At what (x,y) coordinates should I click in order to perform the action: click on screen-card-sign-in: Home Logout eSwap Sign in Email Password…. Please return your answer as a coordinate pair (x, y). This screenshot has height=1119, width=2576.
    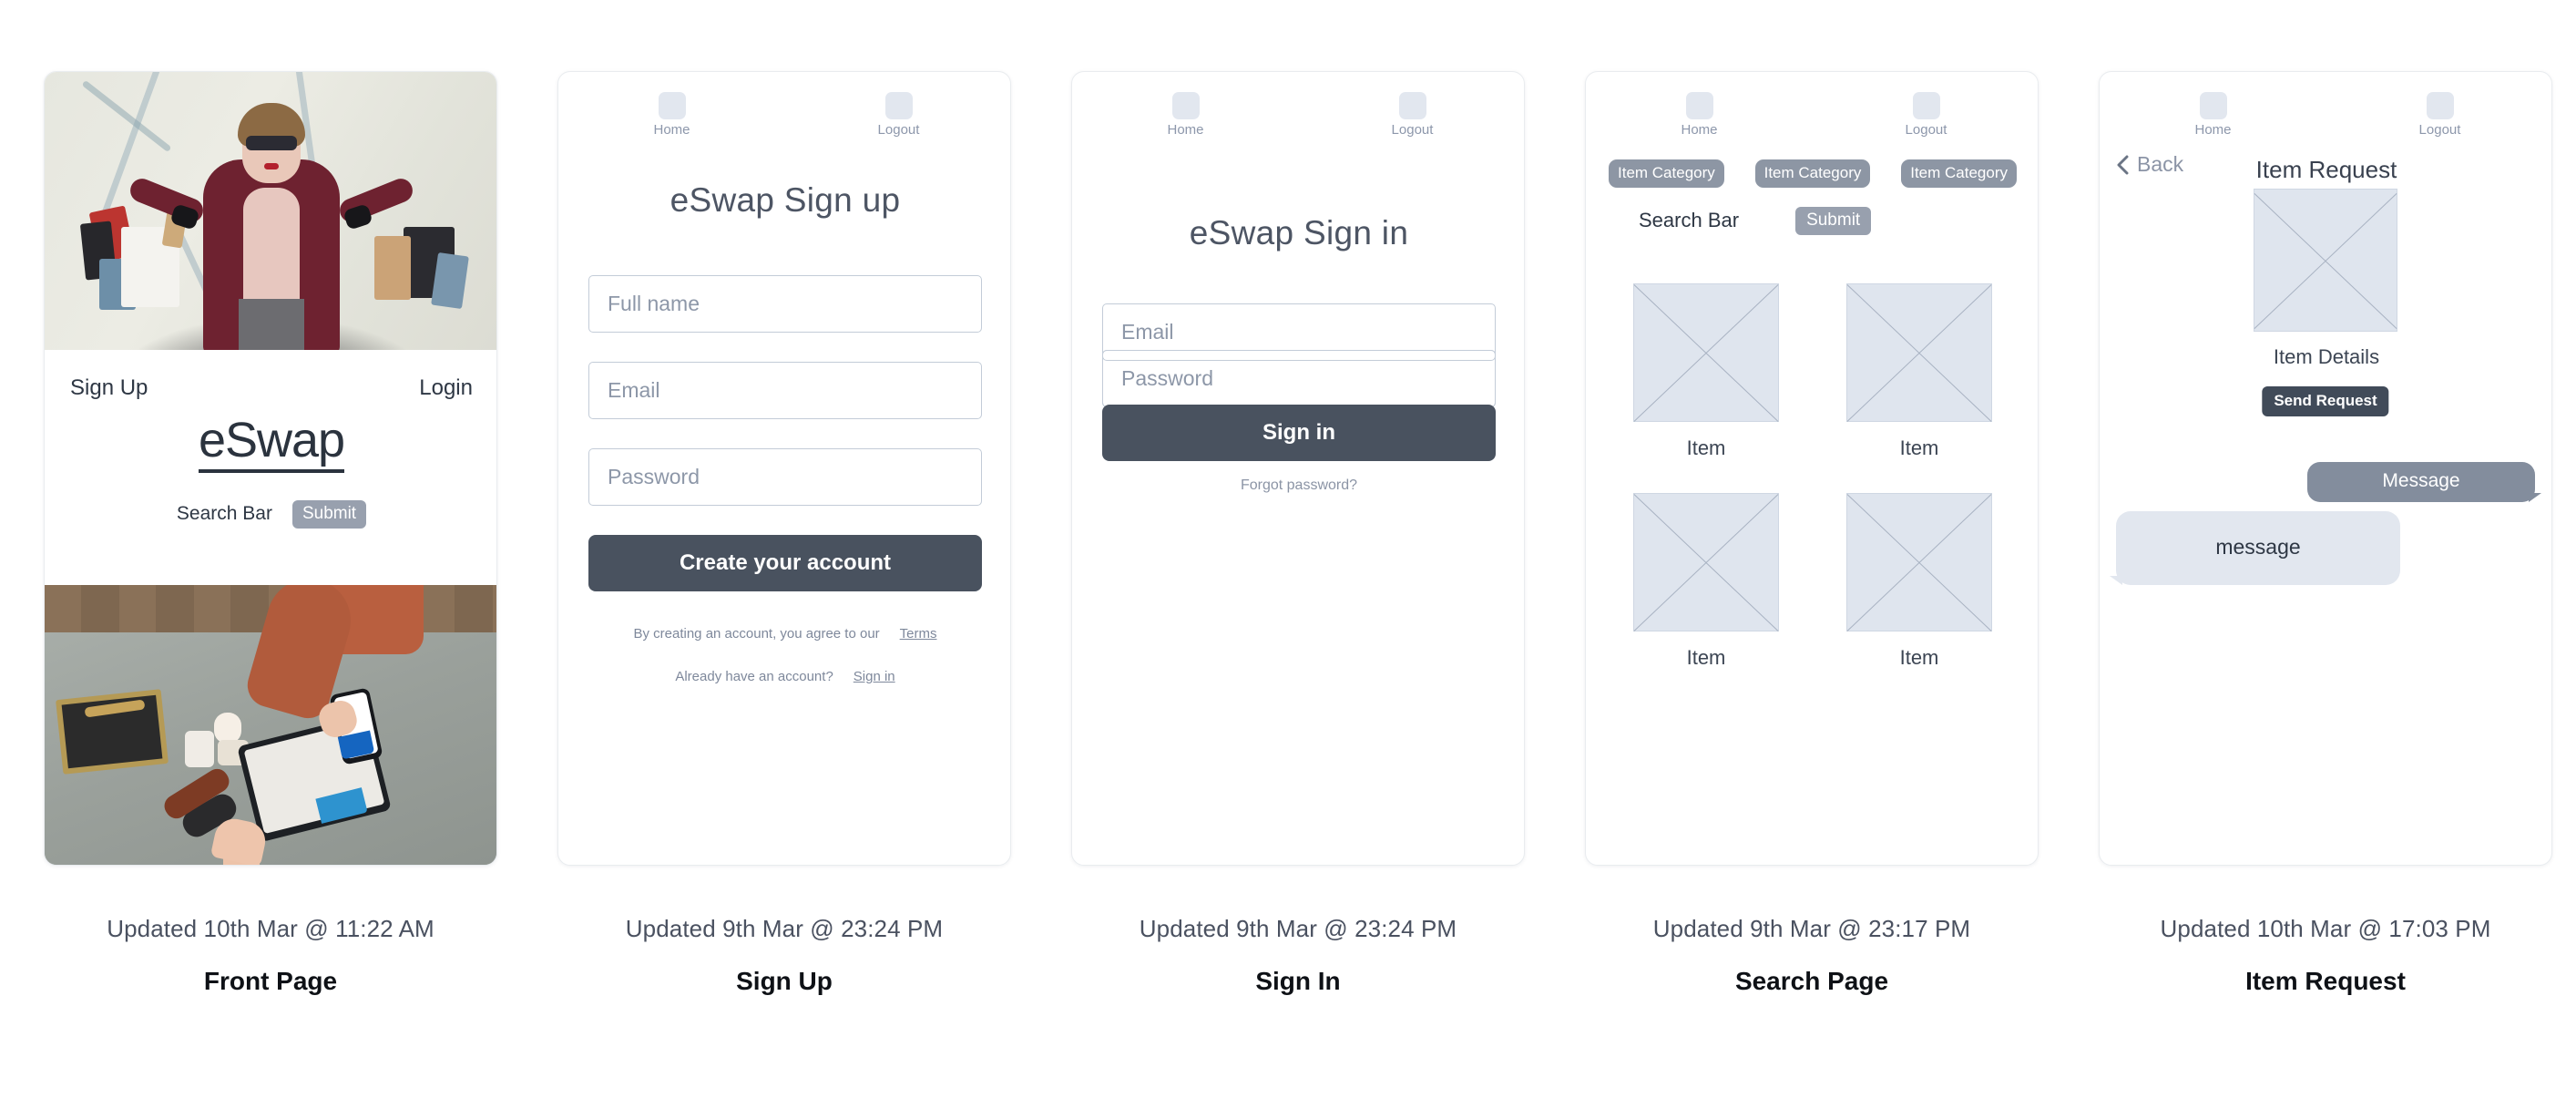
    Looking at the image, I should click on (1298, 468).